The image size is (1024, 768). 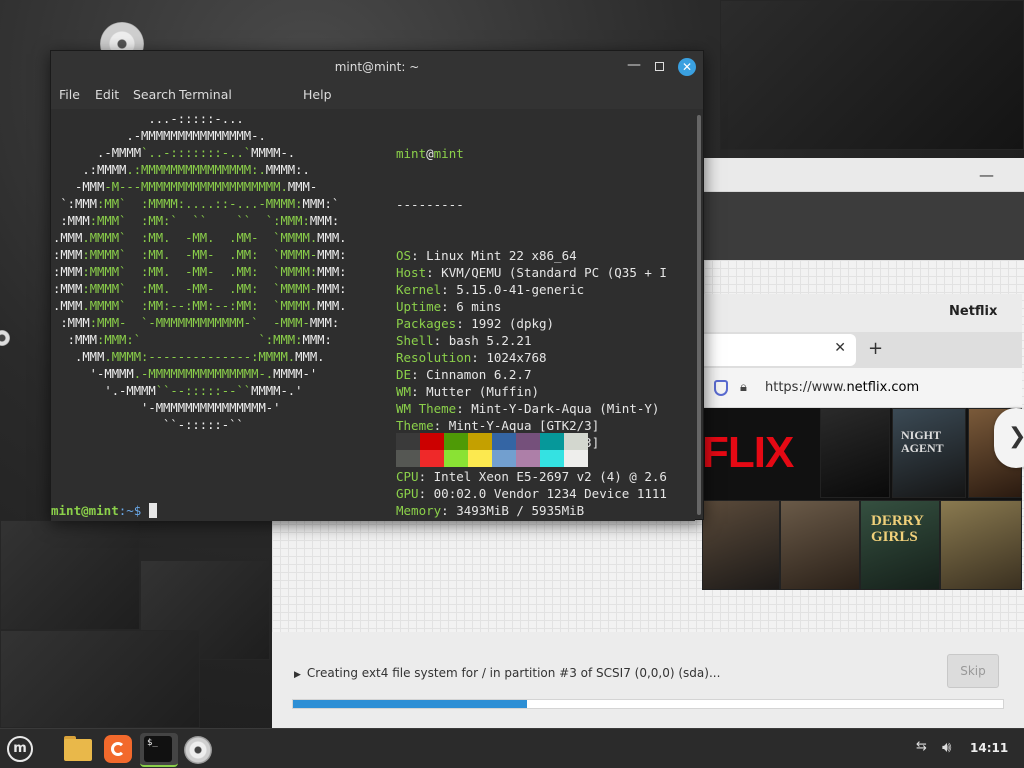 I want to click on slideshow-next-button: ❯, so click(x=1009, y=438).